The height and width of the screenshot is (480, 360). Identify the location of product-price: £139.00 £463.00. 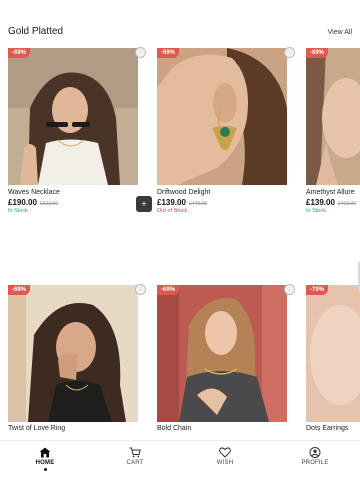
(331, 202).